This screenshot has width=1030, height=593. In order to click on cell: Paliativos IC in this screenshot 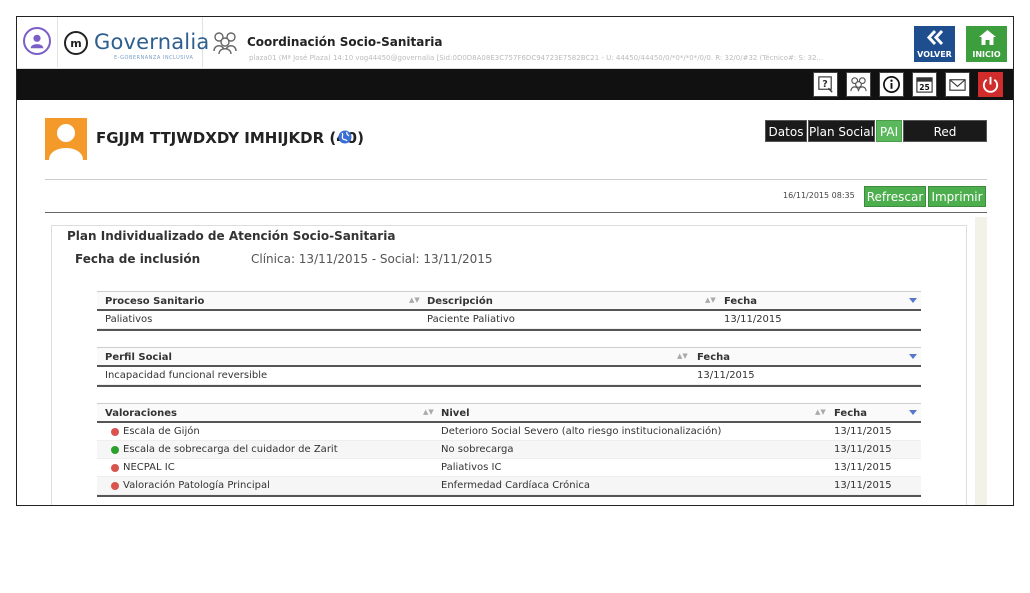, I will do `click(471, 467)`.